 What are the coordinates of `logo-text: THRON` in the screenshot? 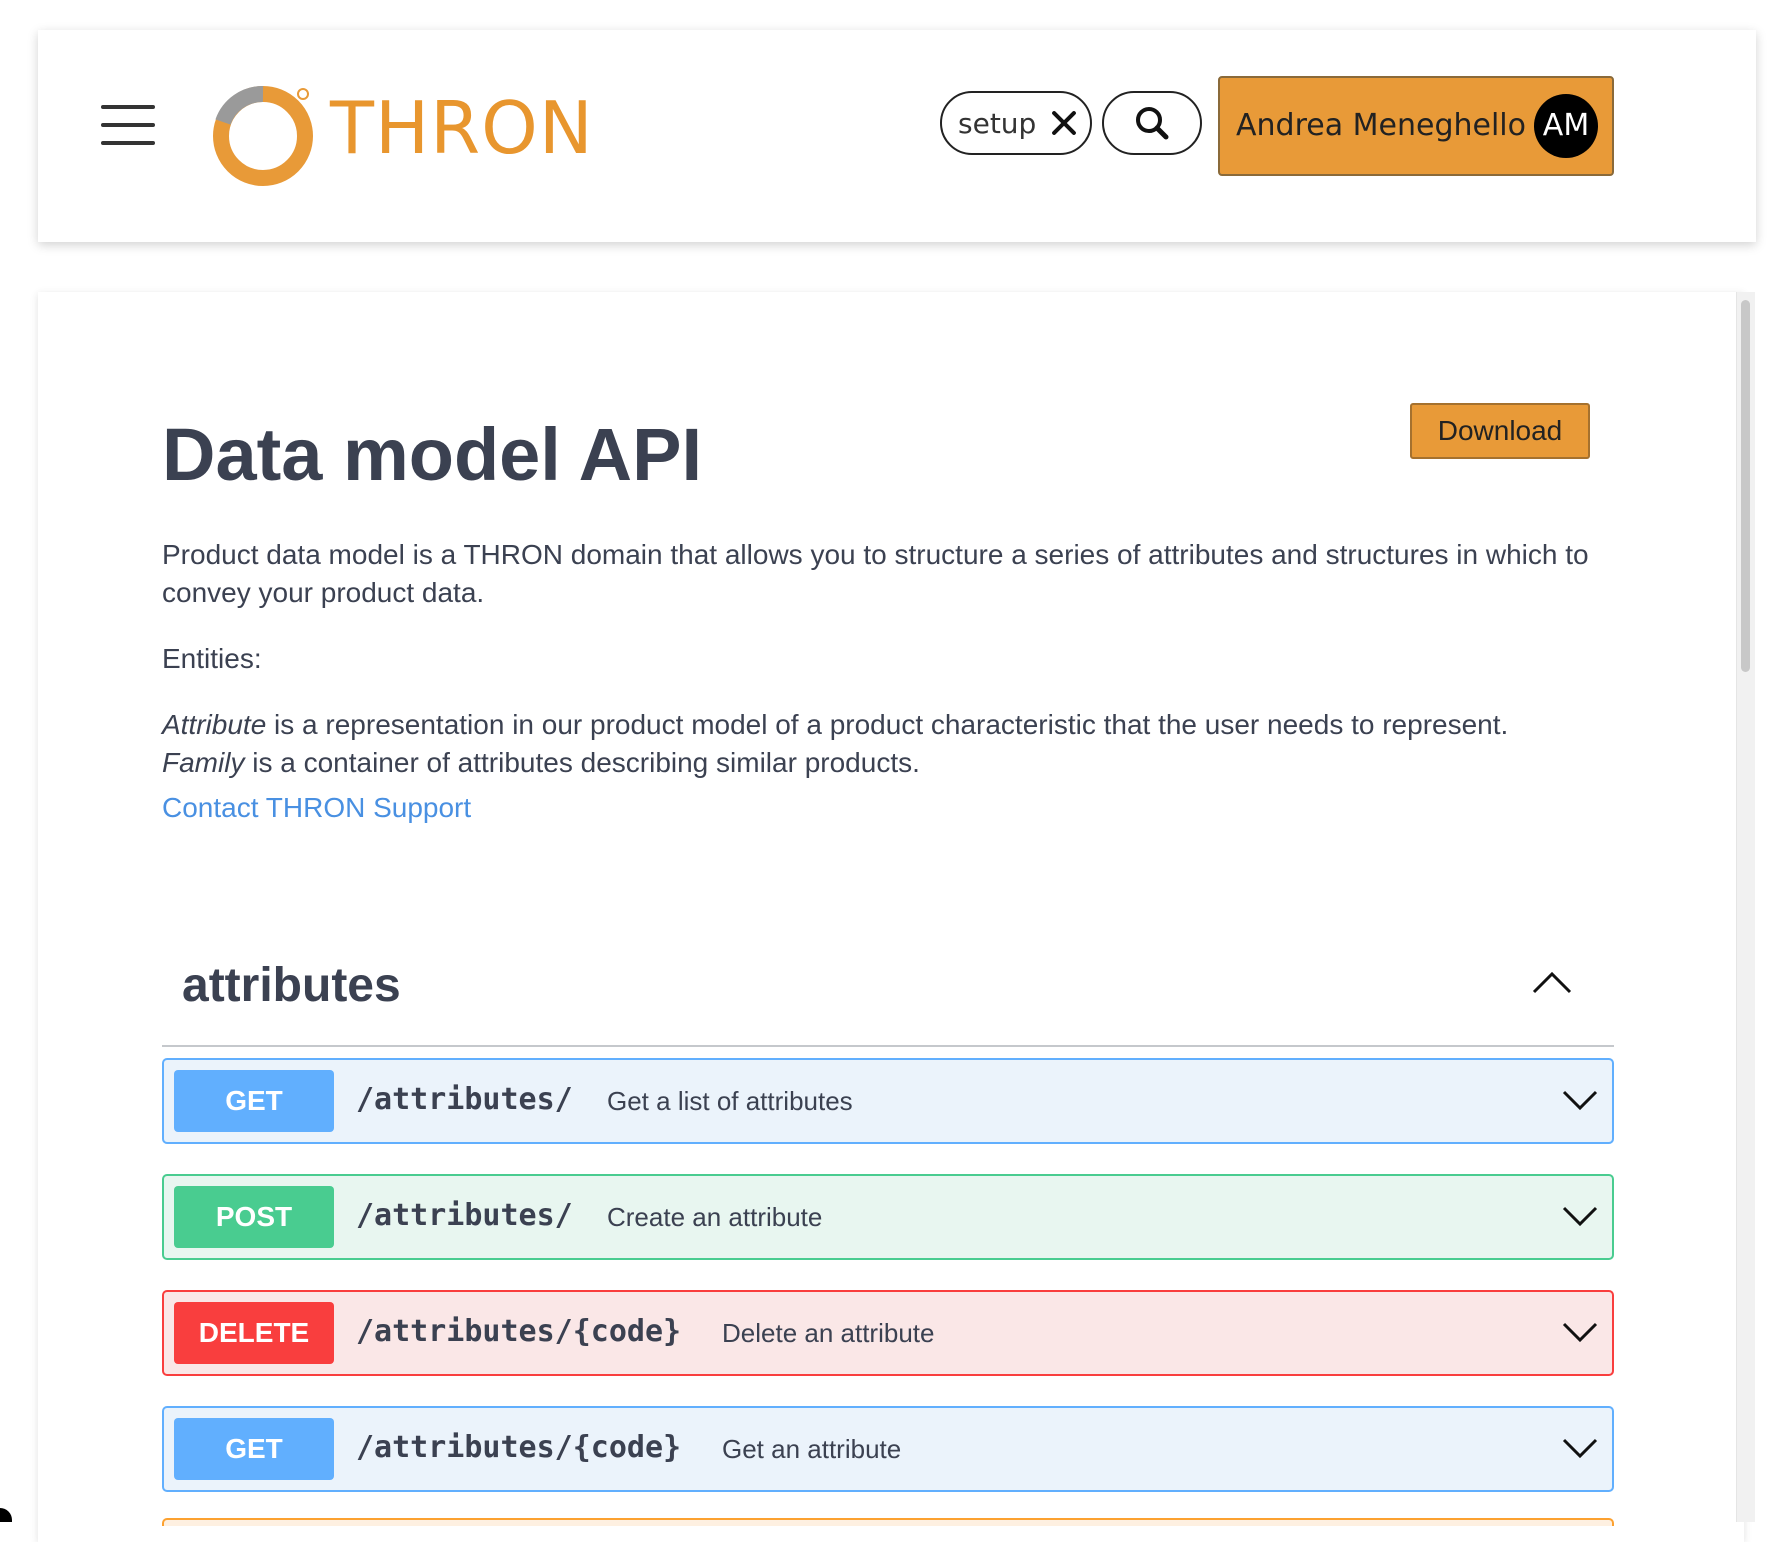 It's located at (462, 128).